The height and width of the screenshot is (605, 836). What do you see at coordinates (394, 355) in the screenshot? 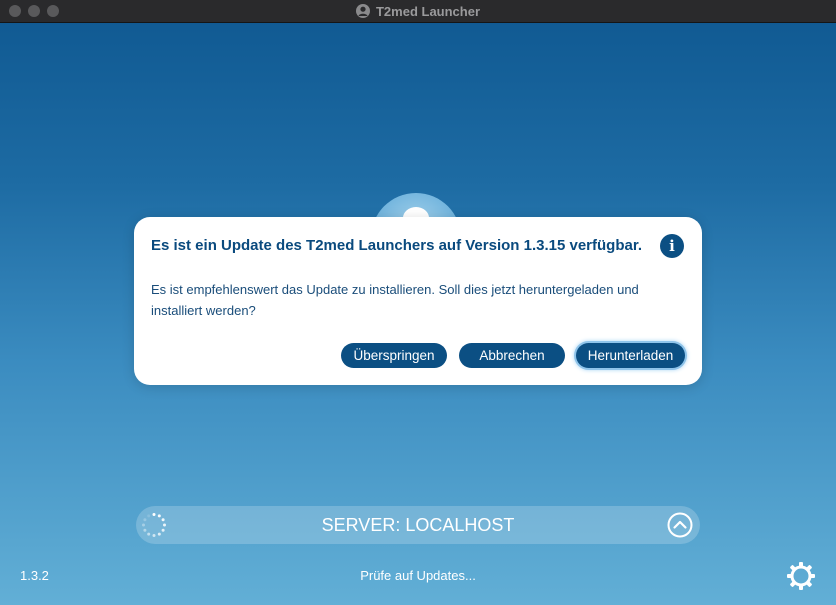
I see `skip-button: Überspringen` at bounding box center [394, 355].